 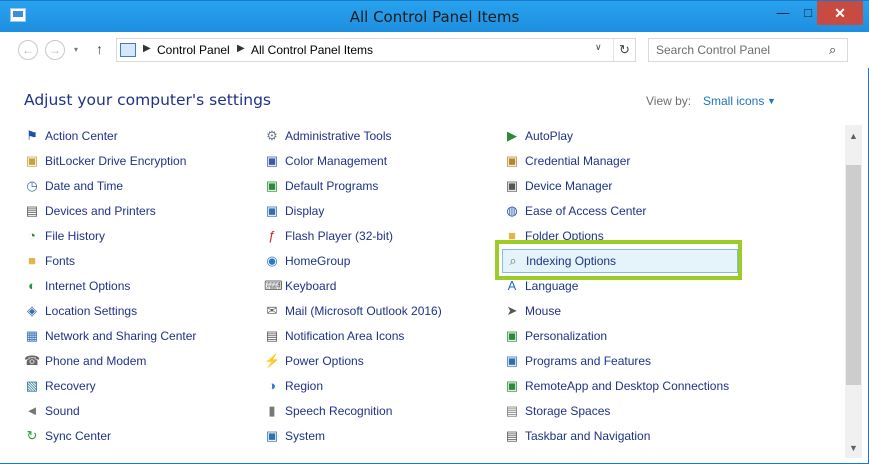 I want to click on search-input: Search Control Panel ⌕, so click(x=748, y=50).